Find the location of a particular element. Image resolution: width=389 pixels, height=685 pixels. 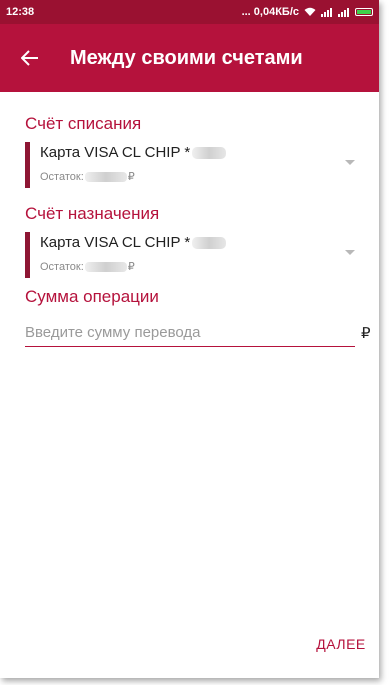

credit-account-select: Карта VISA CL CHIP * Остаток: ₽ is located at coordinates (195, 255).